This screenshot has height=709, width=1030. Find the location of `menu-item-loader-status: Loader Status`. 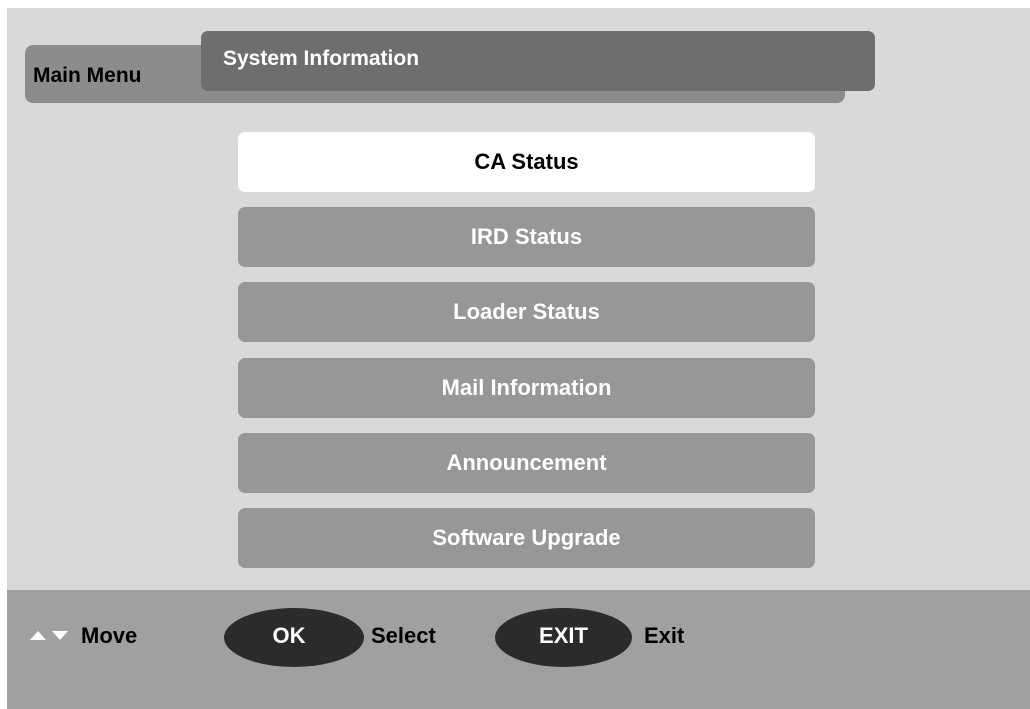

menu-item-loader-status: Loader Status is located at coordinates (526, 312).